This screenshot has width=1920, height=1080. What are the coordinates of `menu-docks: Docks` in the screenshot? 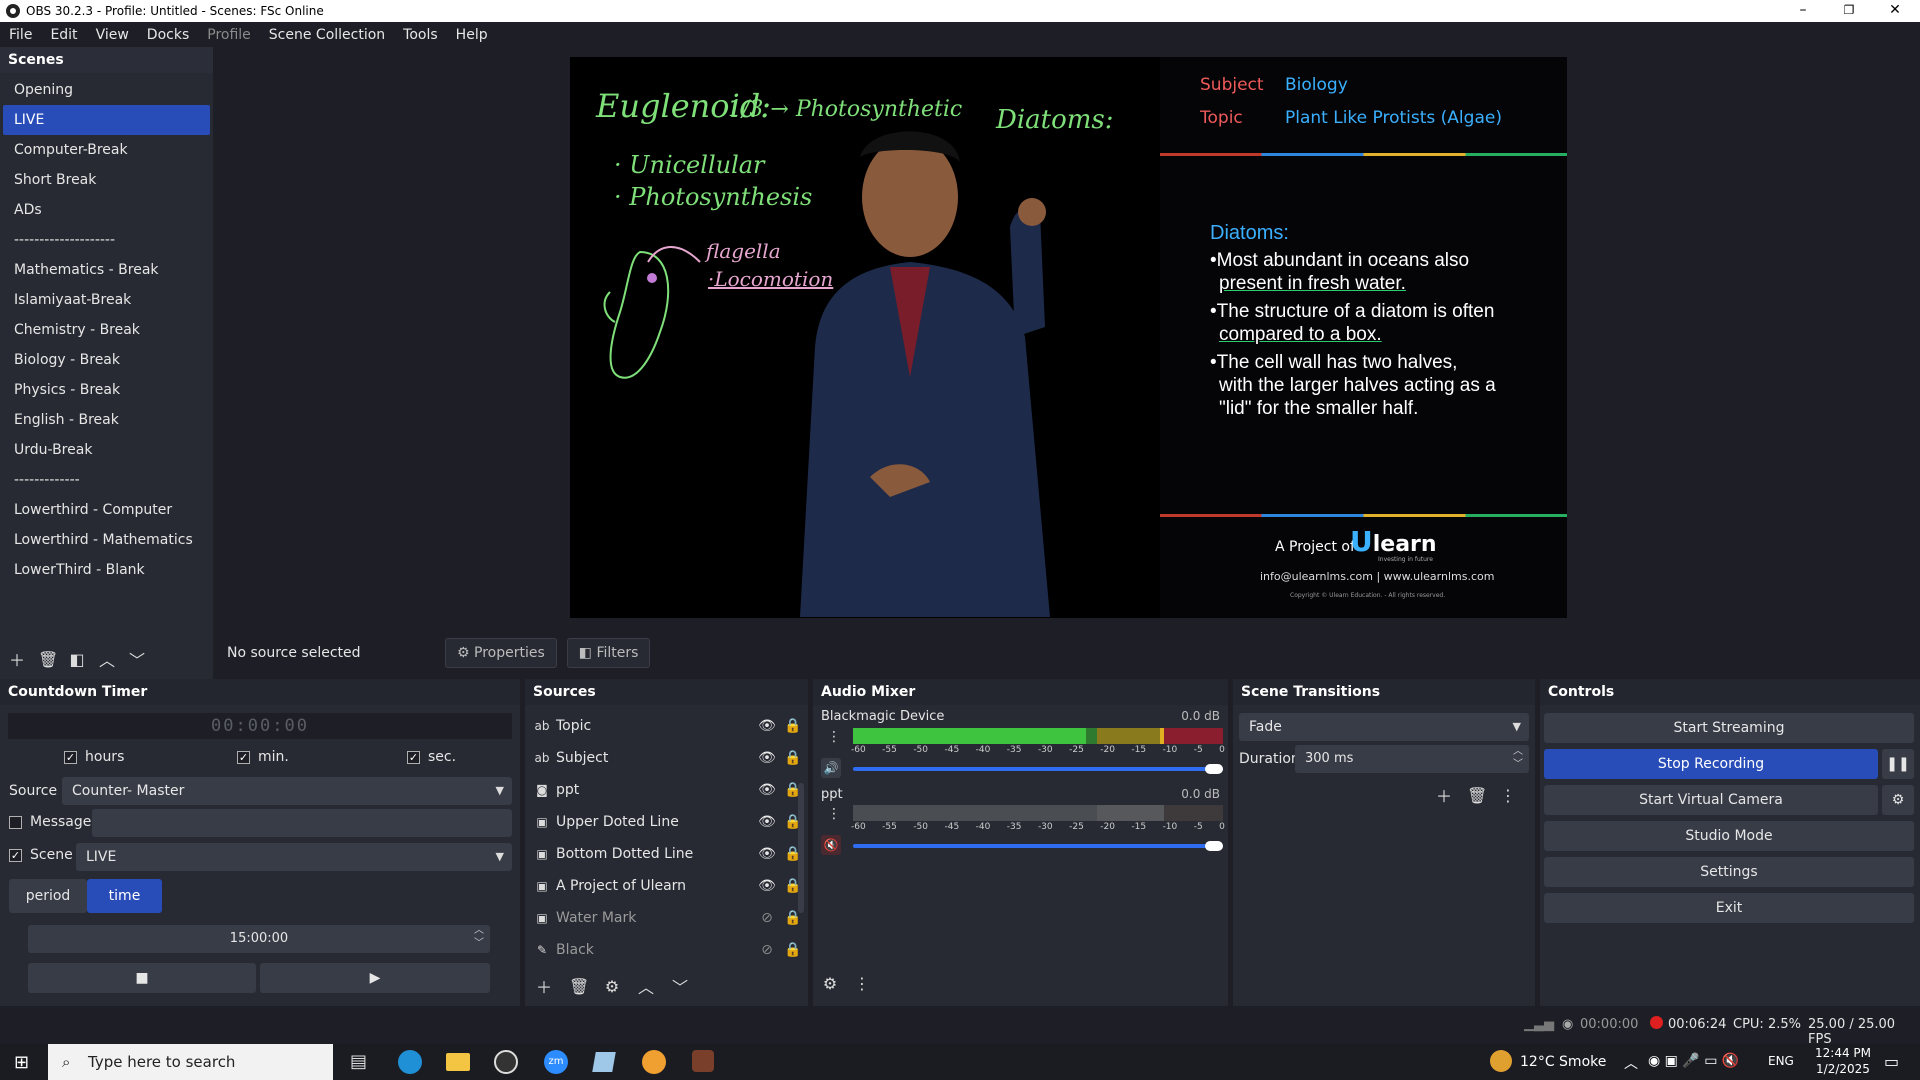 It's located at (168, 35).